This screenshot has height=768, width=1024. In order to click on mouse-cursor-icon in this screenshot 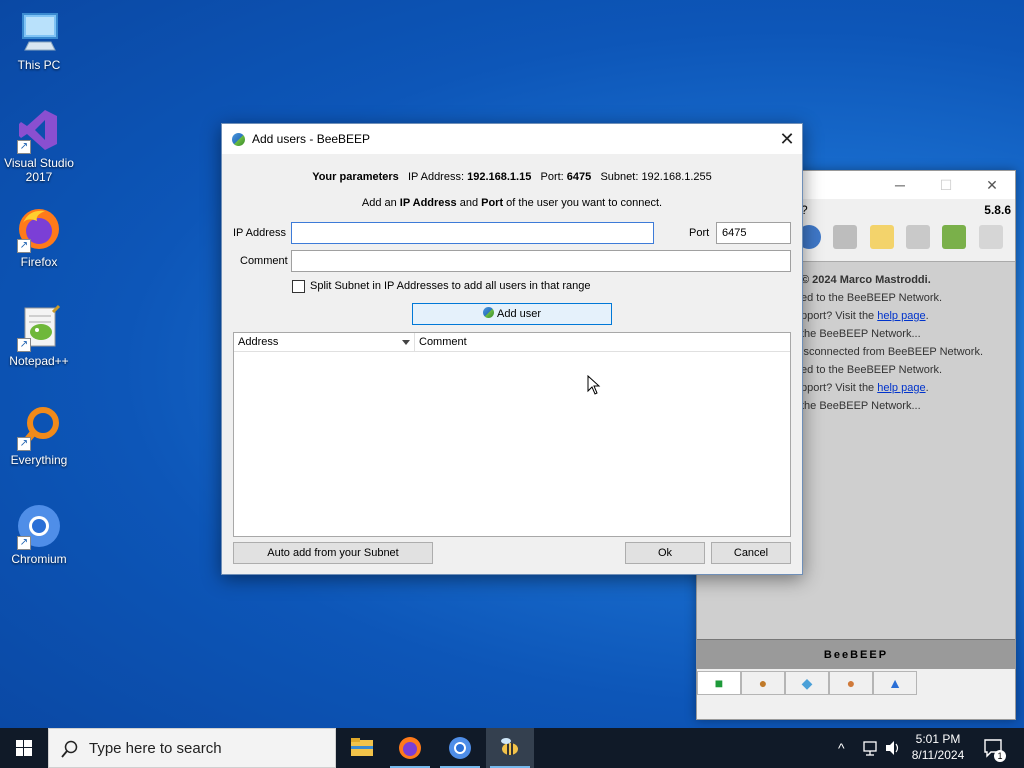, I will do `click(594, 386)`.